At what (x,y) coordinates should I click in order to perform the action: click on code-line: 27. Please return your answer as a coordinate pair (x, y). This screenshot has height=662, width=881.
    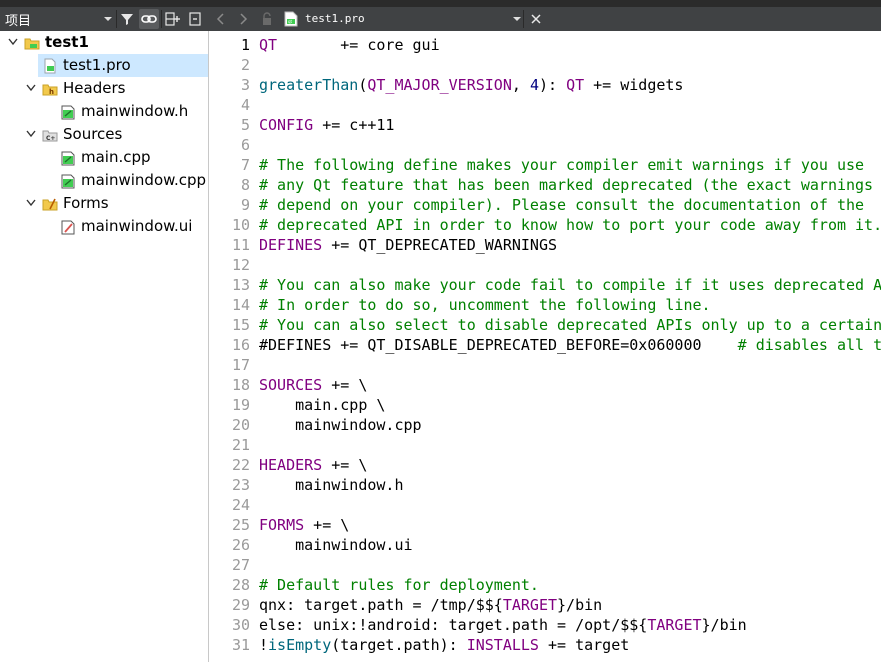
    Looking at the image, I should click on (545, 565).